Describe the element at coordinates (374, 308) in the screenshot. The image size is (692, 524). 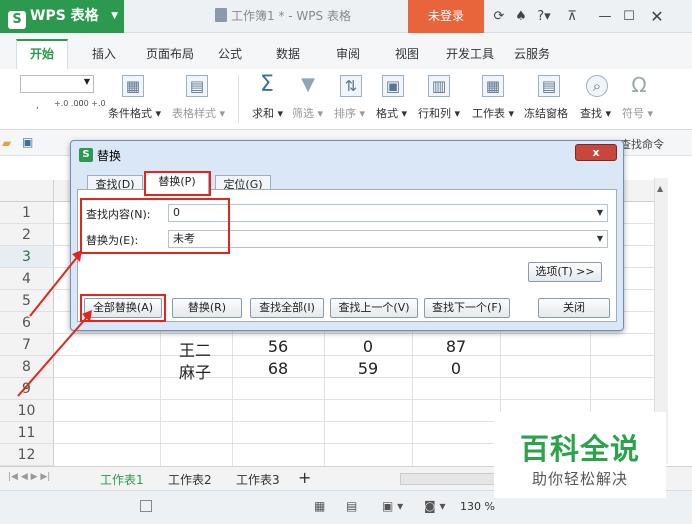
I see `find-previous-button: 查找上一个(V)` at that location.